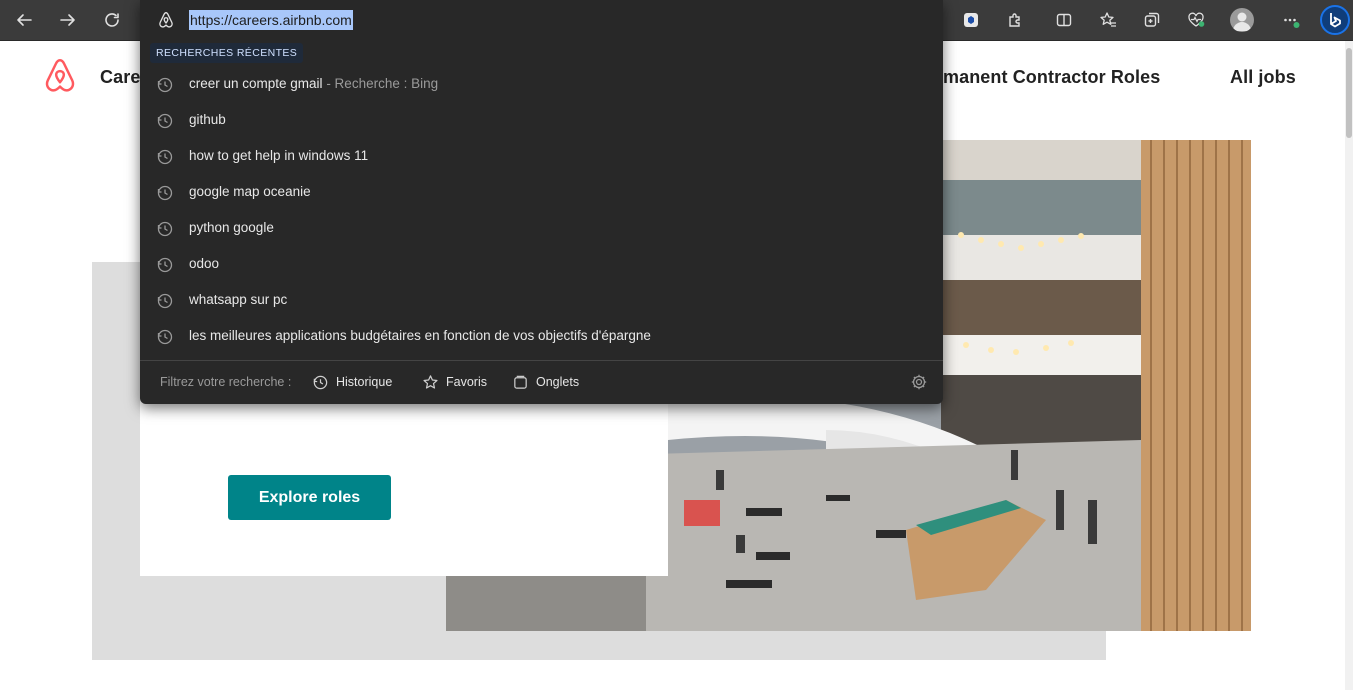 This screenshot has height=690, width=1353. What do you see at coordinates (1349, 365) in the screenshot?
I see `page-scrollbar` at bounding box center [1349, 365].